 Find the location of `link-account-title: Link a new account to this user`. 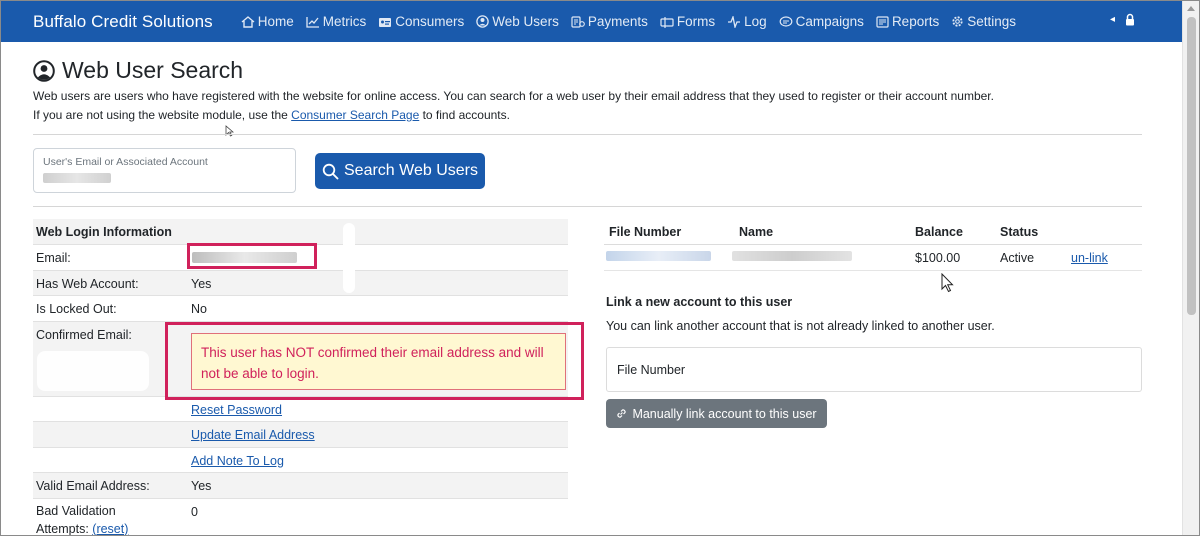

link-account-title: Link a new account to this user is located at coordinates (699, 302).